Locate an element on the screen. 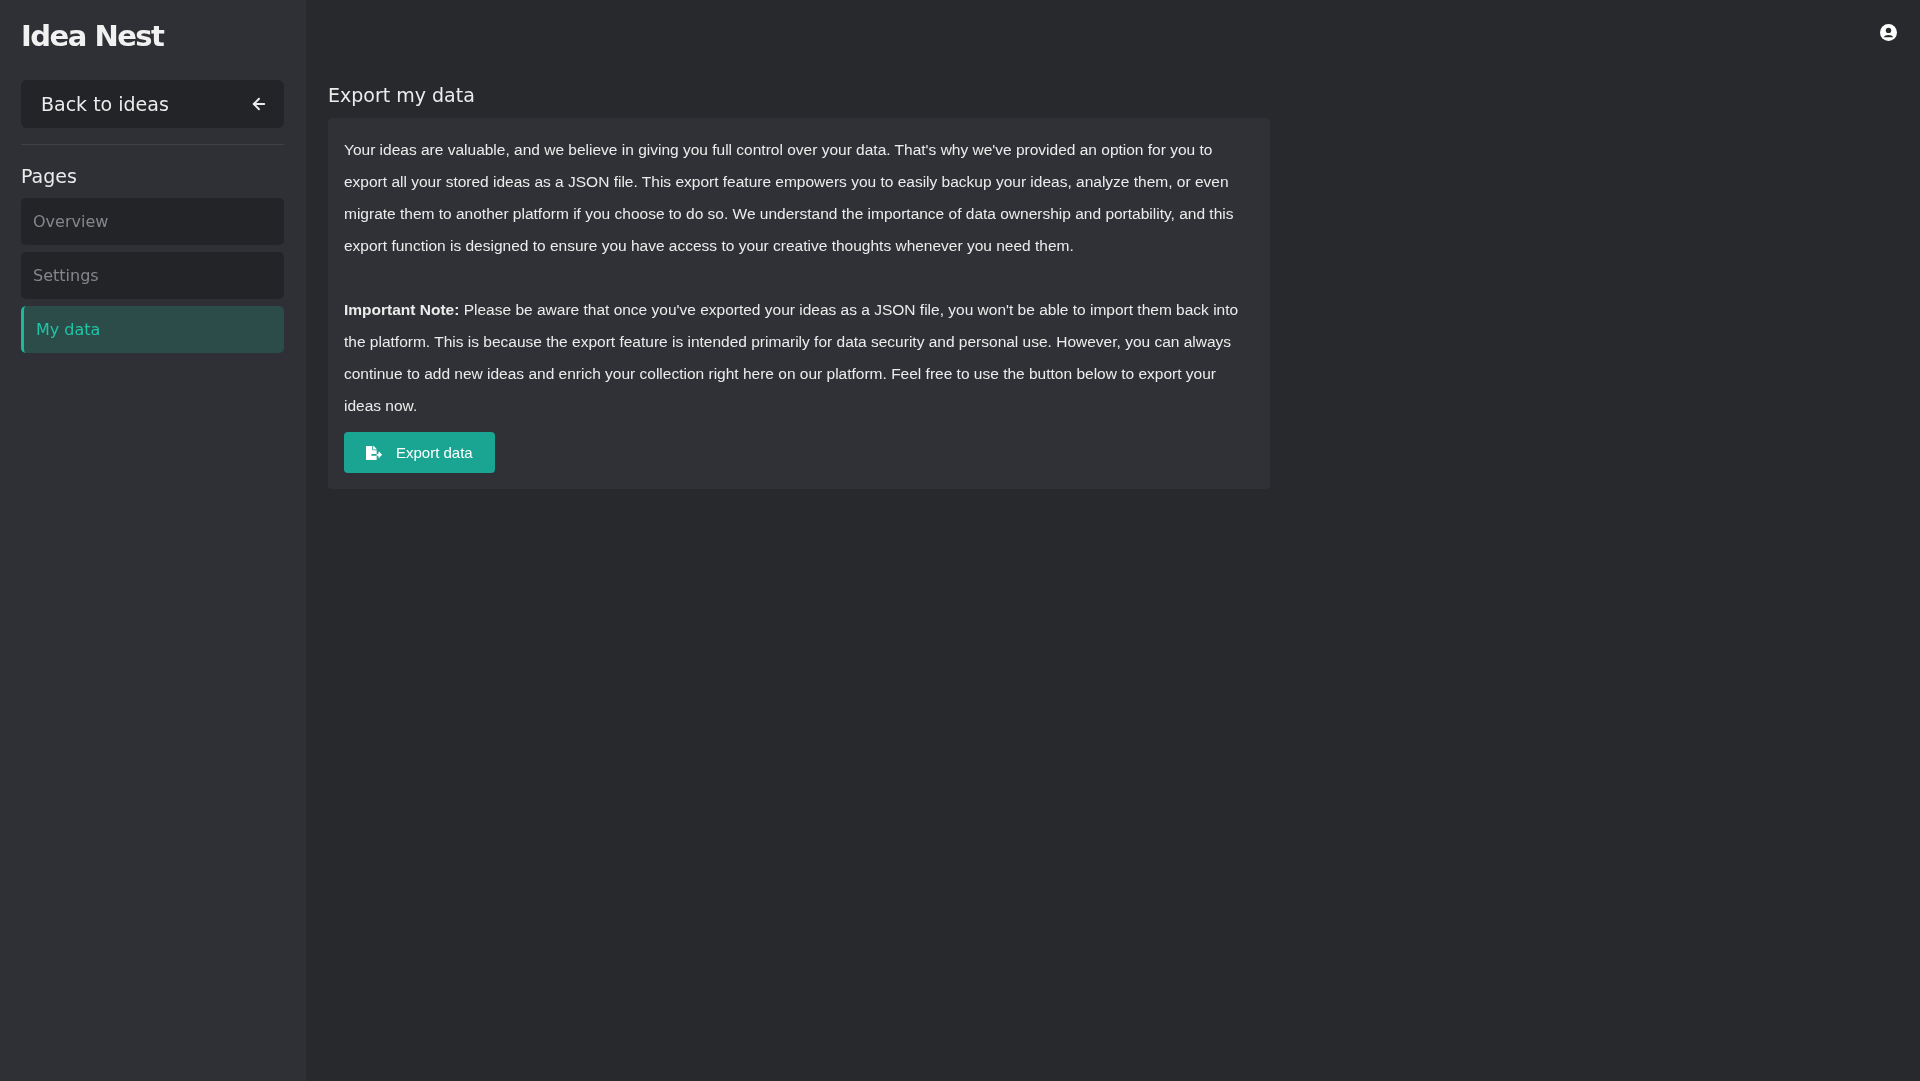 This screenshot has width=1920, height=1081. sidebar-item: Overview is located at coordinates (152, 221).